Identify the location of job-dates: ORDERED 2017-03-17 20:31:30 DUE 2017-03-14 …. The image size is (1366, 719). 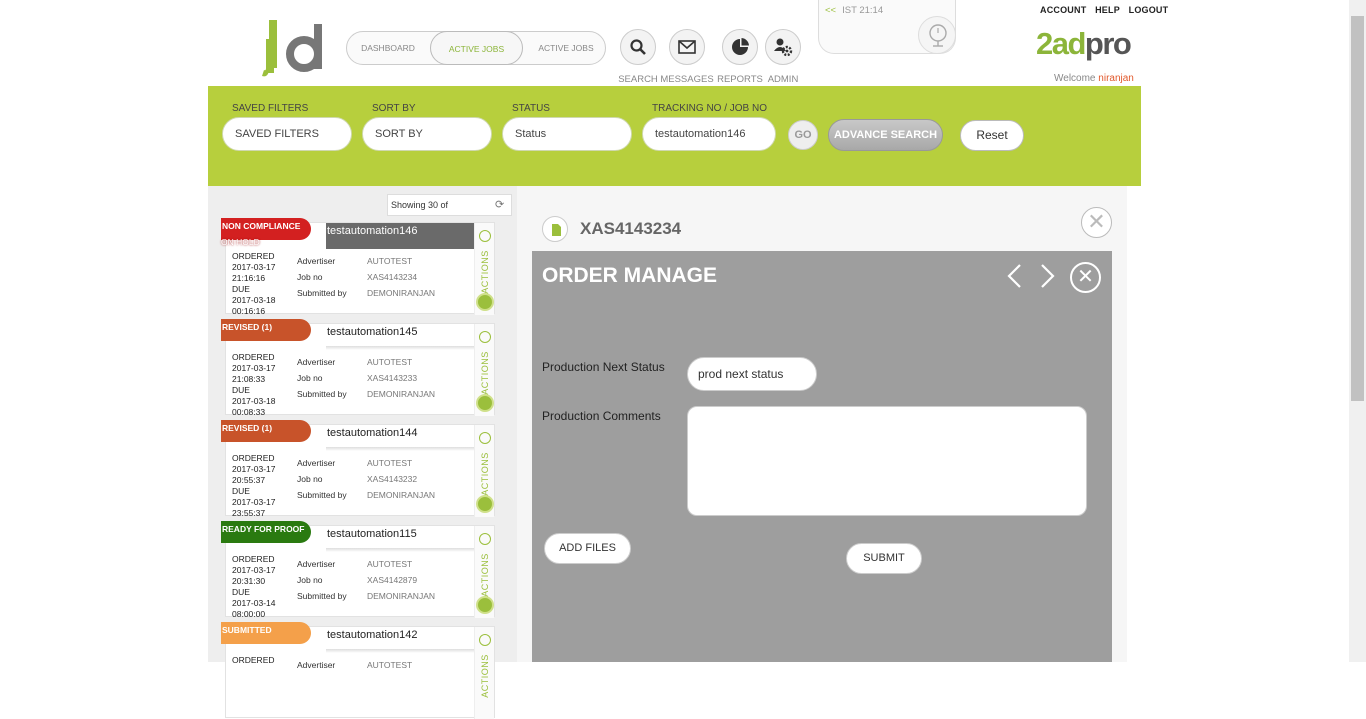
(260, 587).